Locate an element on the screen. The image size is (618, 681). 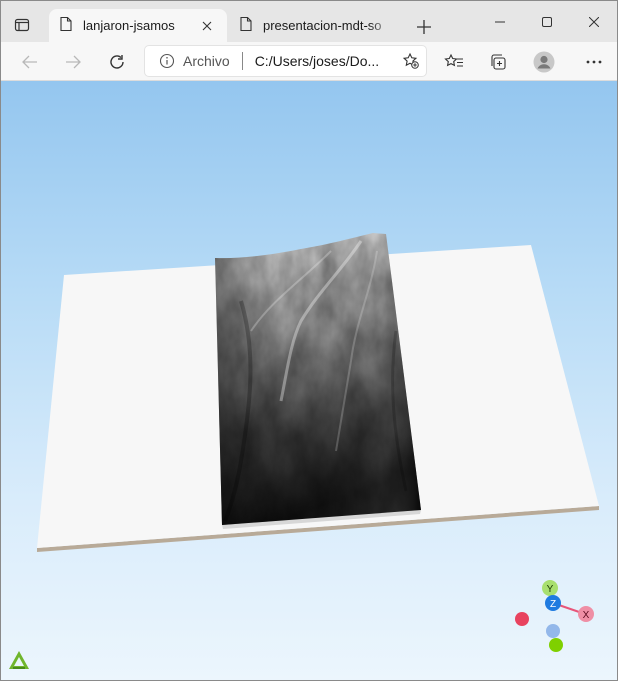
tab-title: lanjaron-jsamos is located at coordinates (129, 25).